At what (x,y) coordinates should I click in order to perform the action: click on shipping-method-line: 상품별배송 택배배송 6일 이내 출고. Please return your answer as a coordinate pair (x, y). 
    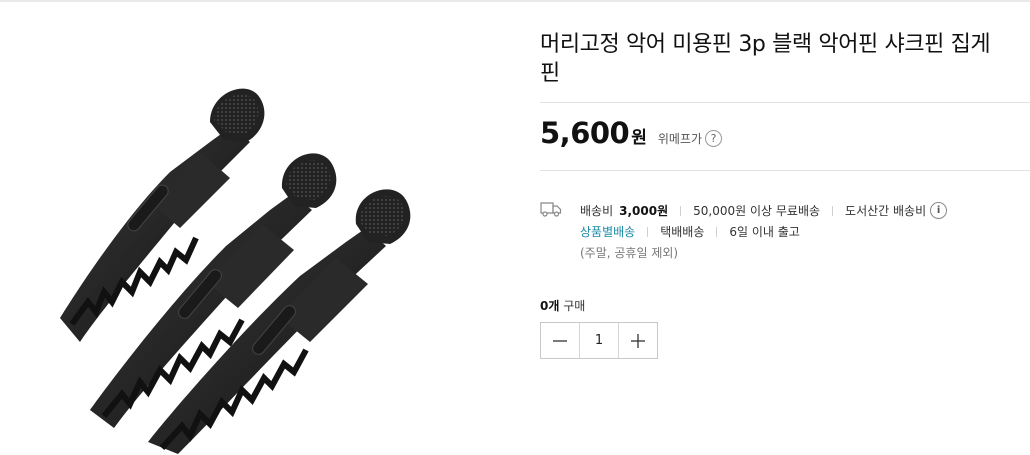
    Looking at the image, I should click on (763, 231).